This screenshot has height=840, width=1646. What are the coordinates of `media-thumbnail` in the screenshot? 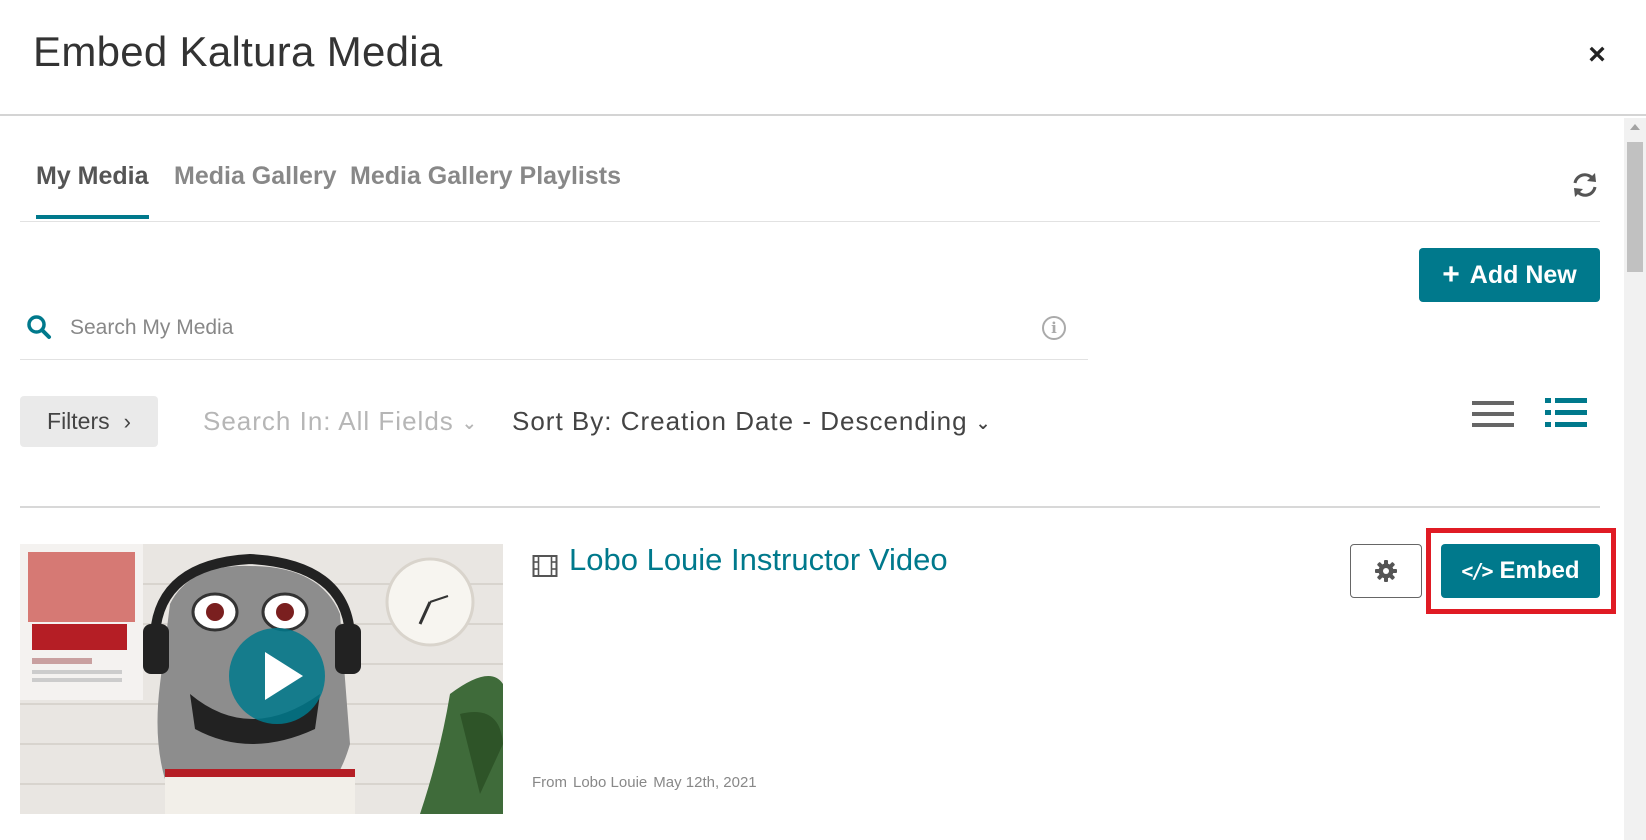 It's located at (261, 679).